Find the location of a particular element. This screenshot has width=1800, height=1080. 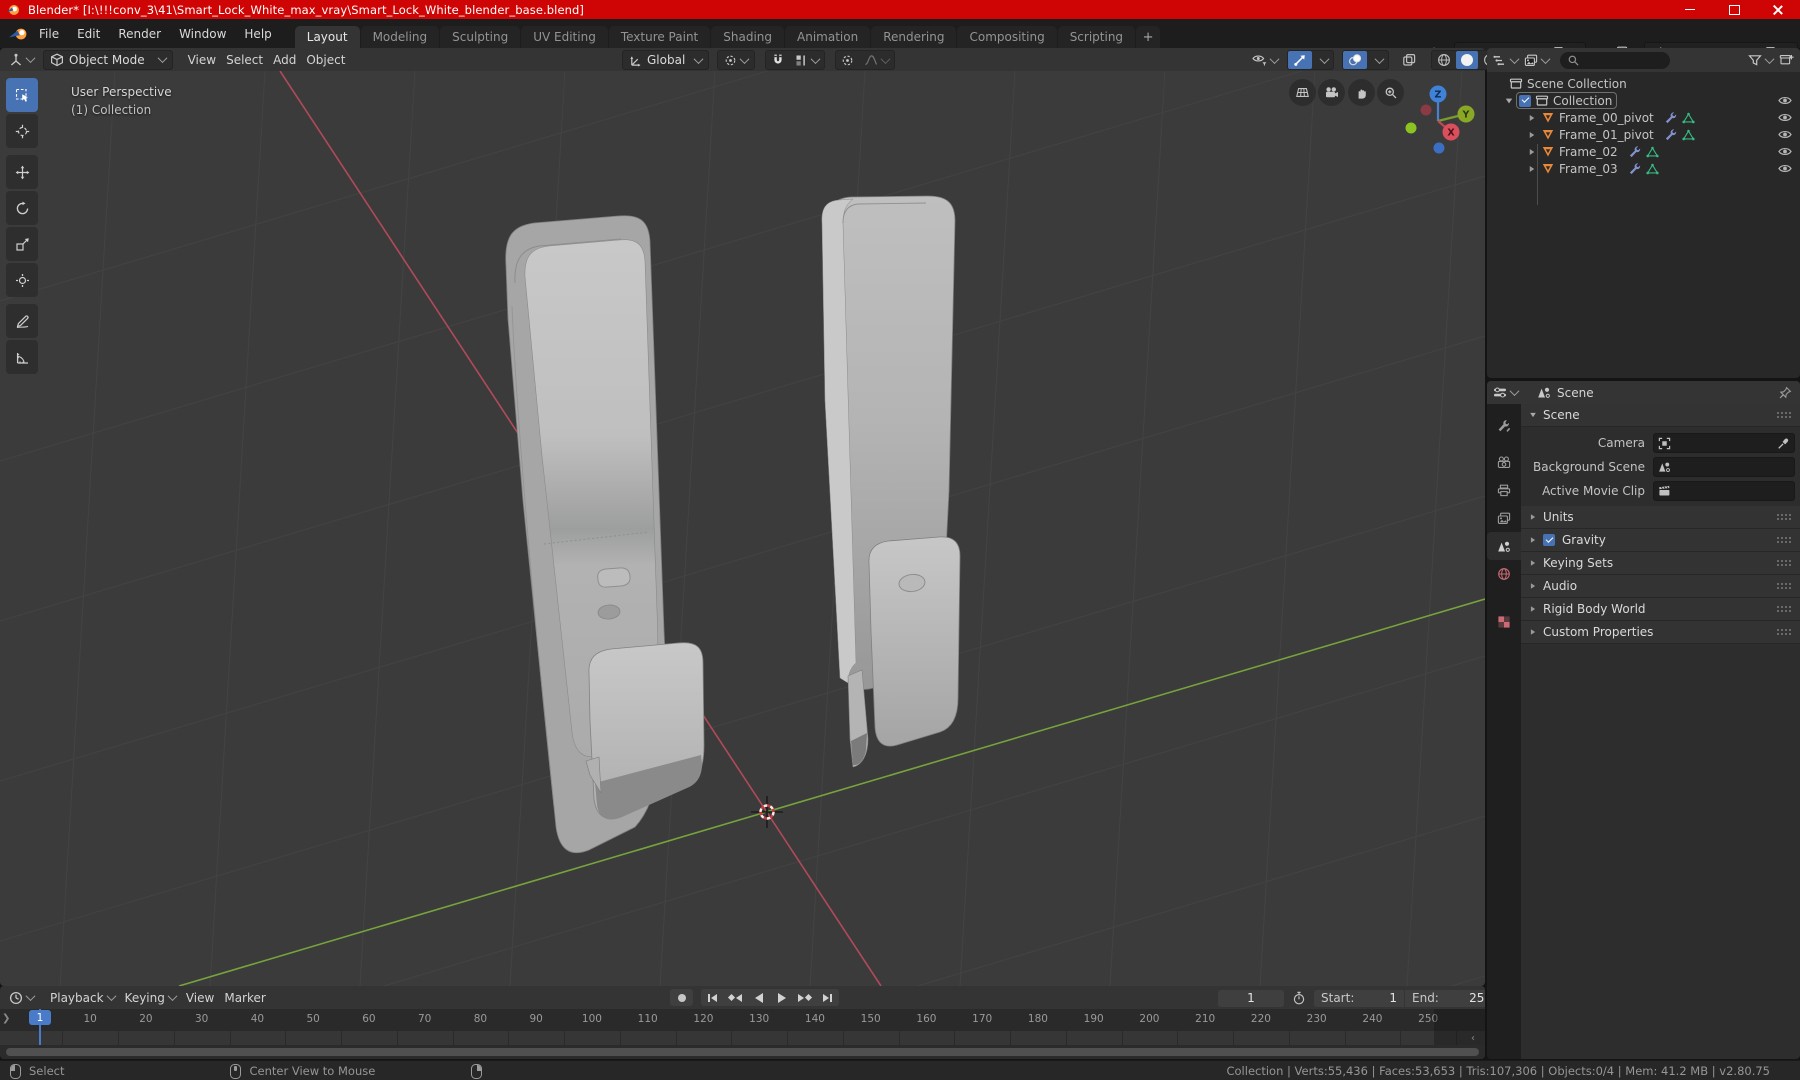

filter-dropdown is located at coordinates (1760, 60).